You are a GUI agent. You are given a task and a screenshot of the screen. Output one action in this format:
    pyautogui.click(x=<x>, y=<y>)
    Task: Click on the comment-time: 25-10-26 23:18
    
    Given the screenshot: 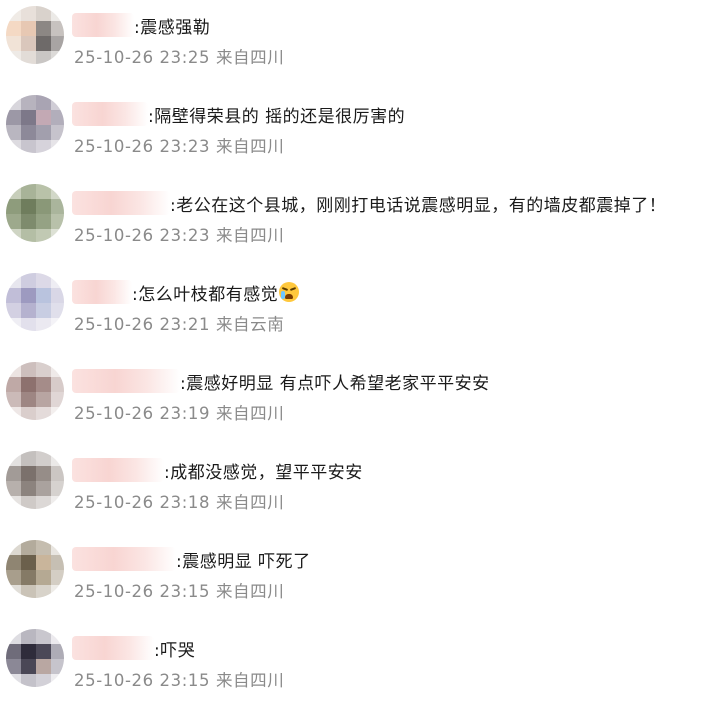 What is the action you would take?
    pyautogui.click(x=142, y=502)
    